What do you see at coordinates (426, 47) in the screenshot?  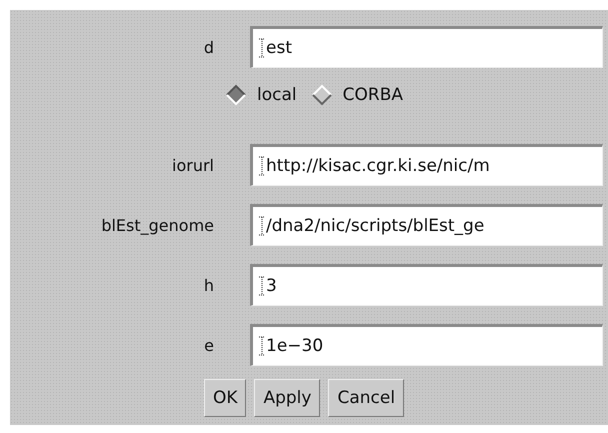 I see `input-field: est` at bounding box center [426, 47].